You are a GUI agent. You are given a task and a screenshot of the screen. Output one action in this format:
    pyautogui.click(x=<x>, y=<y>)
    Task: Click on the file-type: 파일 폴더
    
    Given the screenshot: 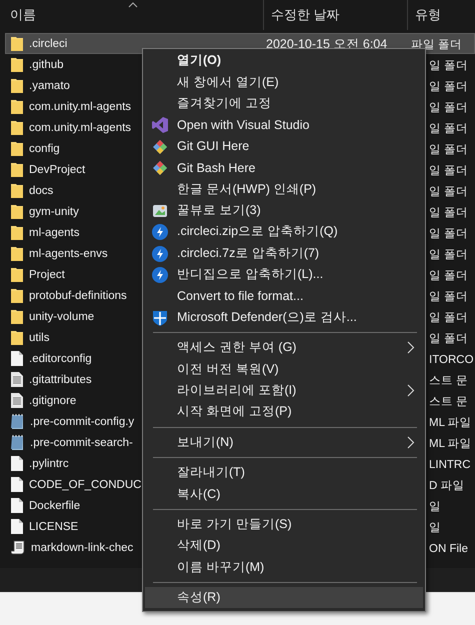 What is the action you would take?
    pyautogui.click(x=436, y=44)
    